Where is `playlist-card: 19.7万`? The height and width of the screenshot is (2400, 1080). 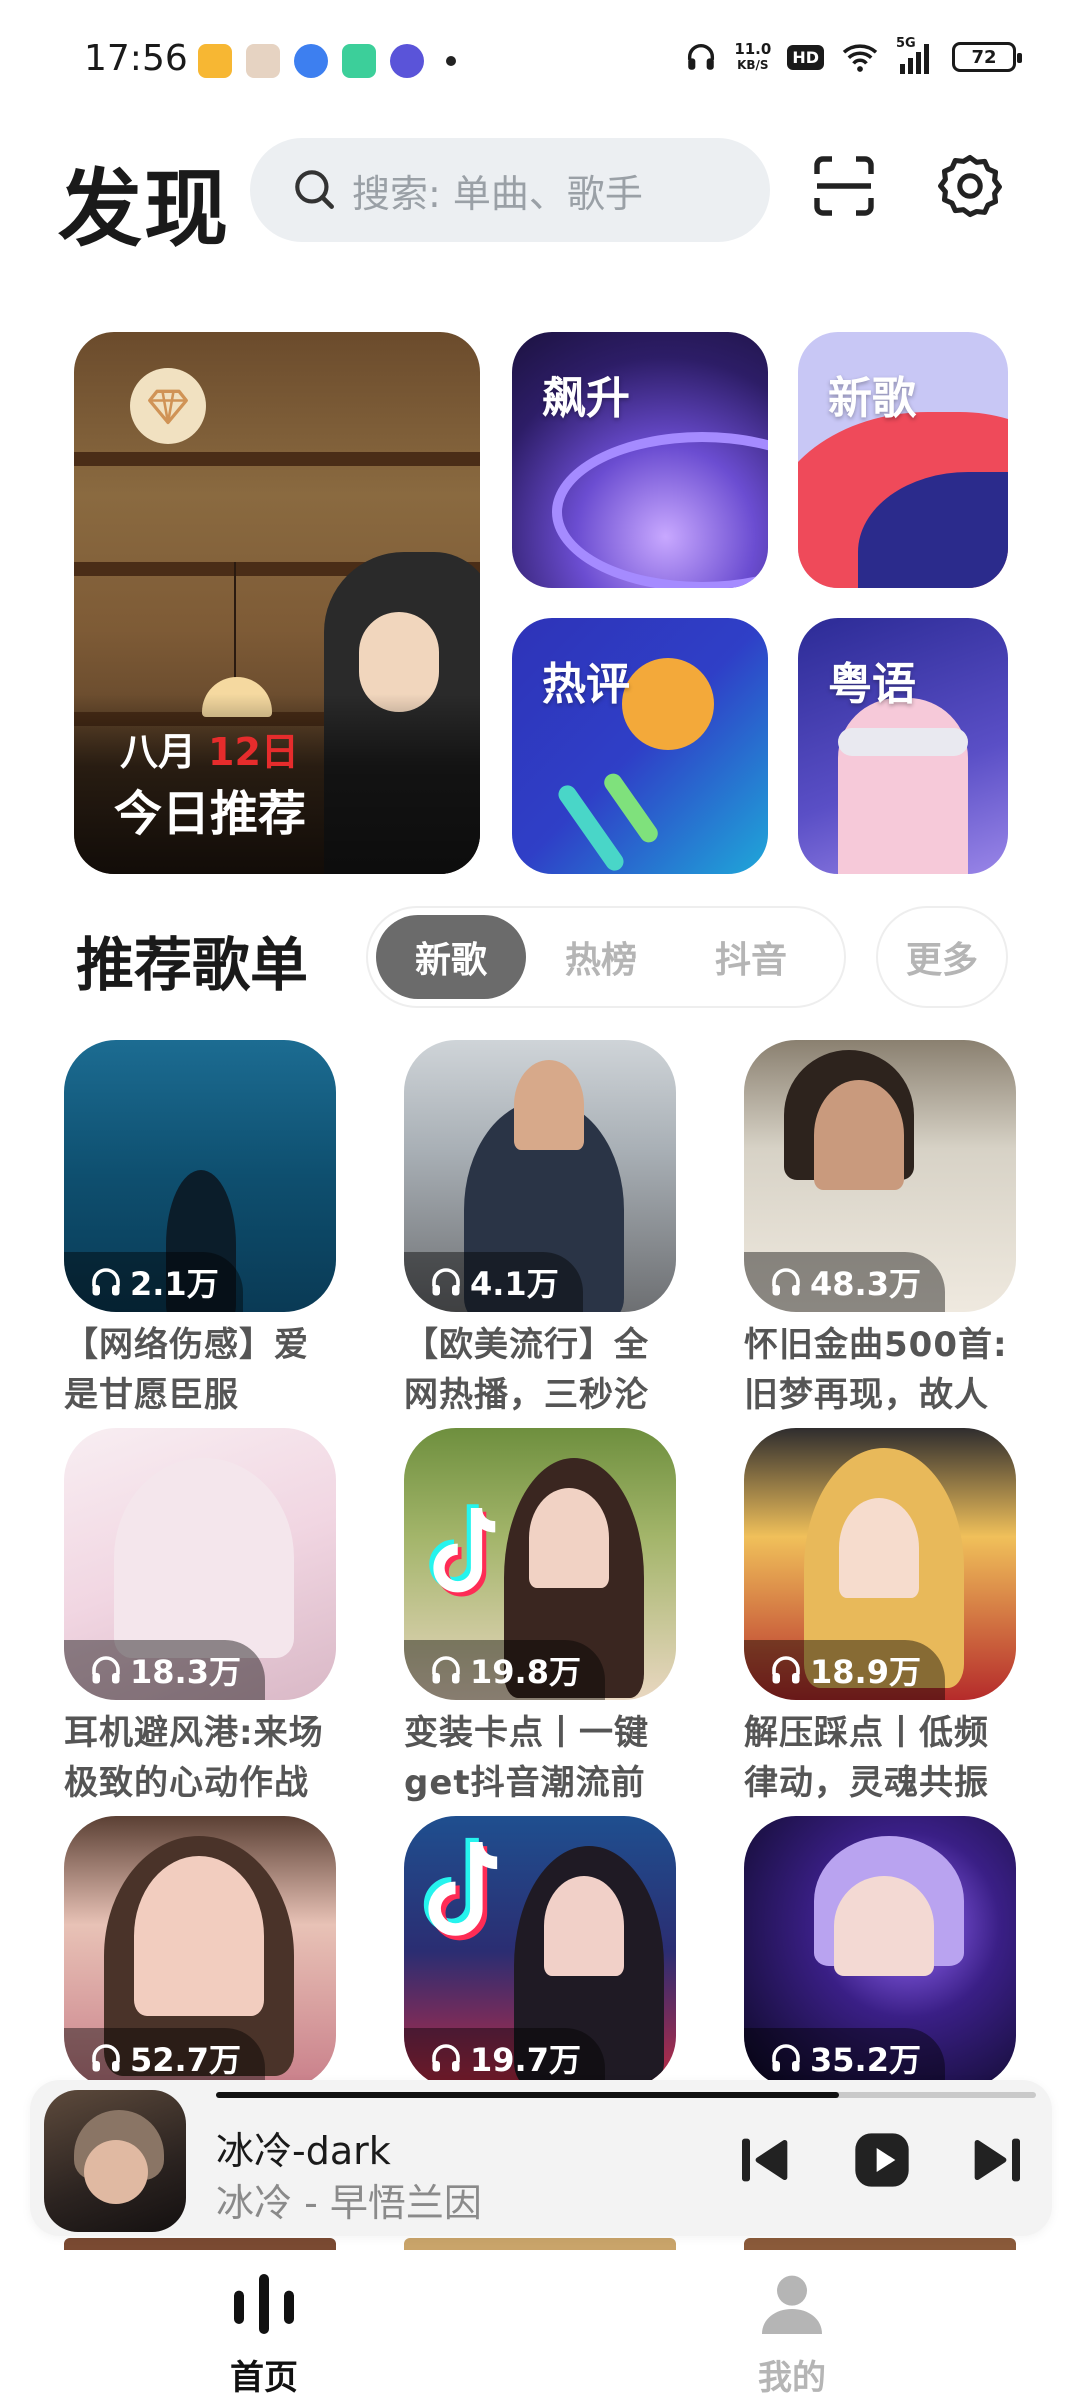 playlist-card: 19.7万 is located at coordinates (540, 1952).